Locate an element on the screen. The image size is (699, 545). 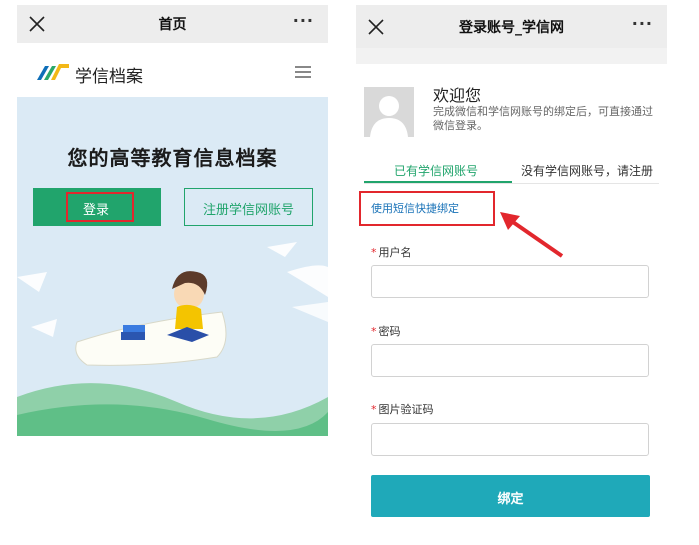
username-label: * 用户名 is located at coordinates (391, 252).